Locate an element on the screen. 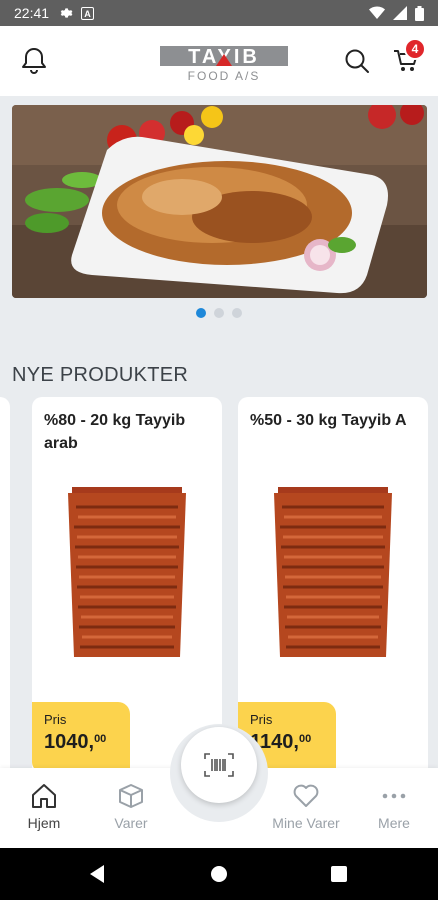 The height and width of the screenshot is (900, 438). status-time: 22:41 is located at coordinates (32, 13).